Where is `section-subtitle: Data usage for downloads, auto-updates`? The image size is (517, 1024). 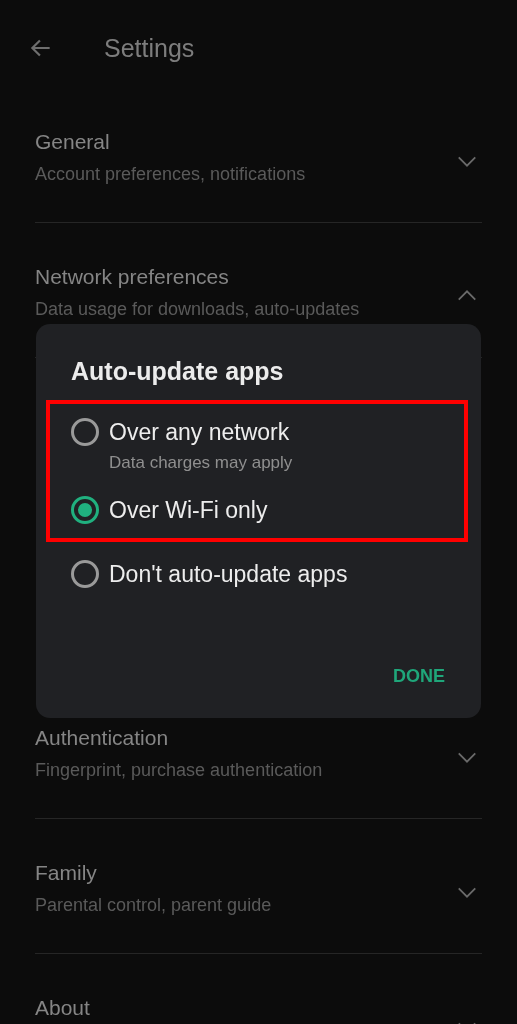
section-subtitle: Data usage for downloads, auto-updates is located at coordinates (198, 309).